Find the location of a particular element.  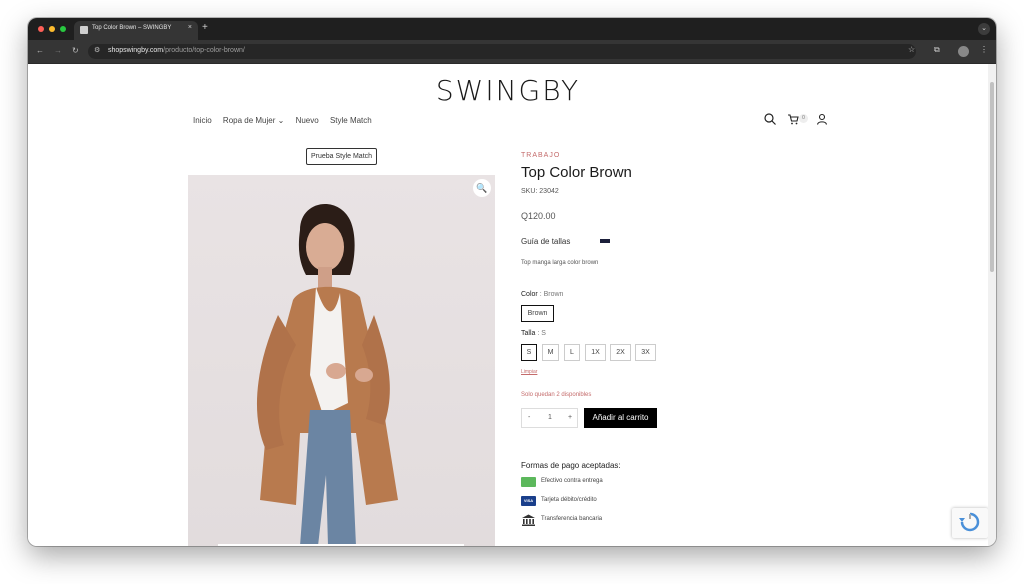

color-attribute-label: Color : Brown is located at coordinates (542, 294).